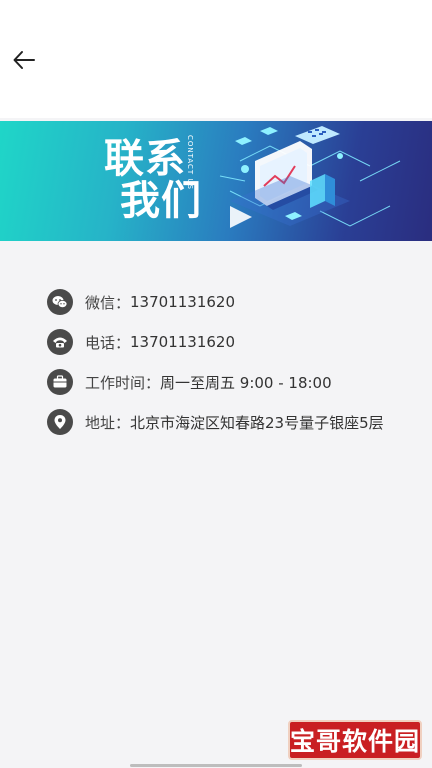  I want to click on home-indicator, so click(216, 765).